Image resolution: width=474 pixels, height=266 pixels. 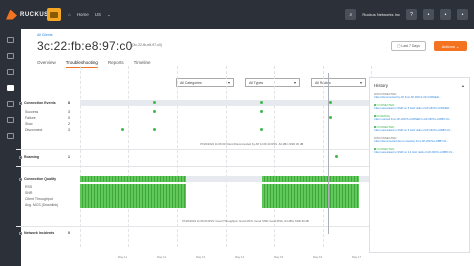 What do you see at coordinates (109, 15) in the screenshot?
I see `chevron-down-icon: ⌄` at bounding box center [109, 15].